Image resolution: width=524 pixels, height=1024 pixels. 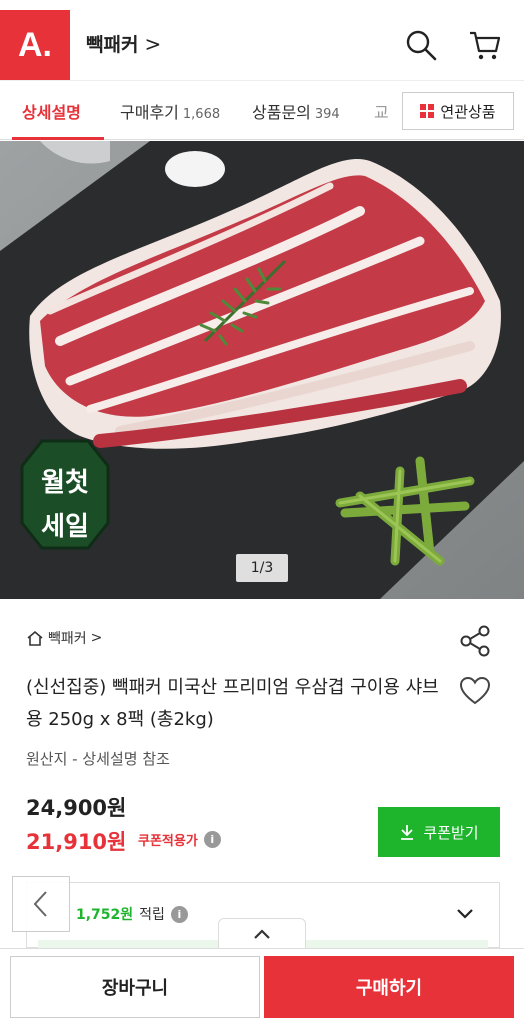 I want to click on chevron-down-icon, so click(x=465, y=913).